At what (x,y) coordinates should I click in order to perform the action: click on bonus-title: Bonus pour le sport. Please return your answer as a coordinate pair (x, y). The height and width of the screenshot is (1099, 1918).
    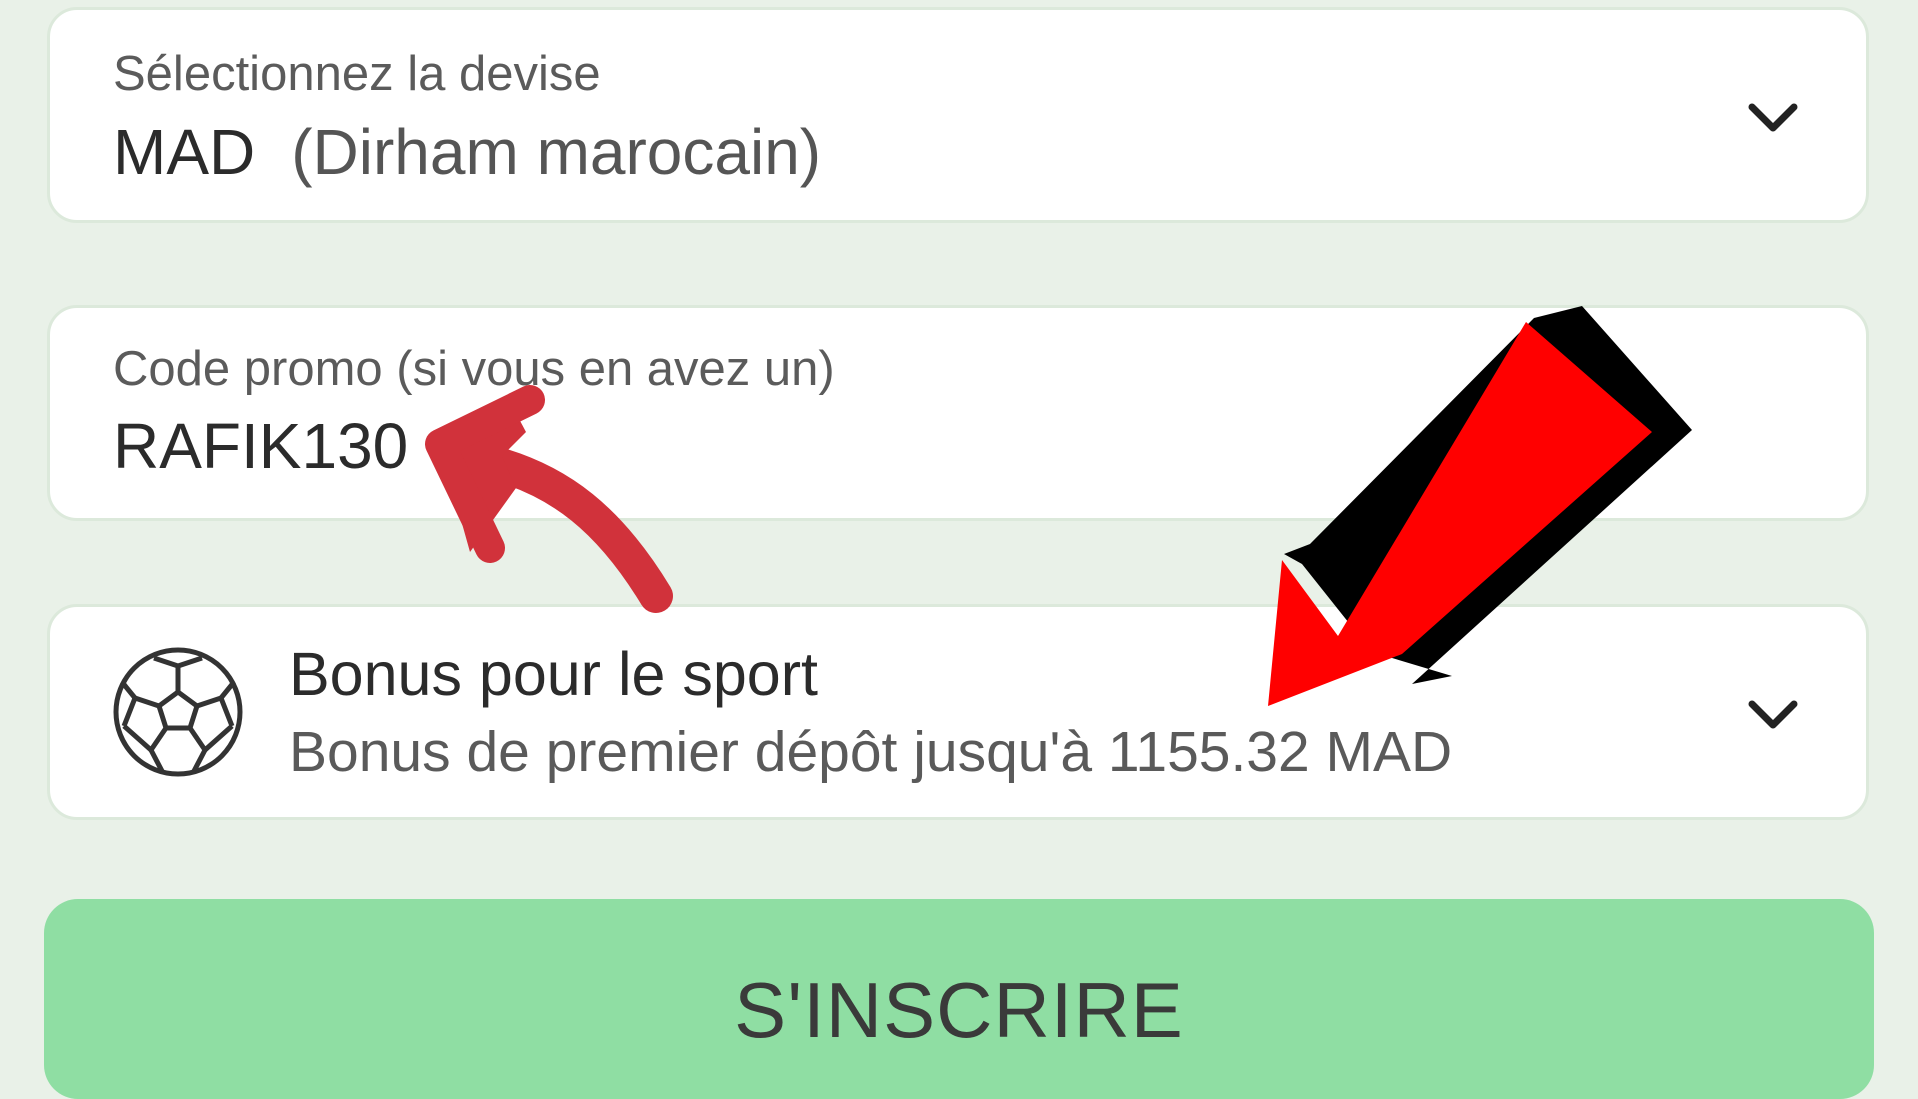
    Looking at the image, I should click on (553, 674).